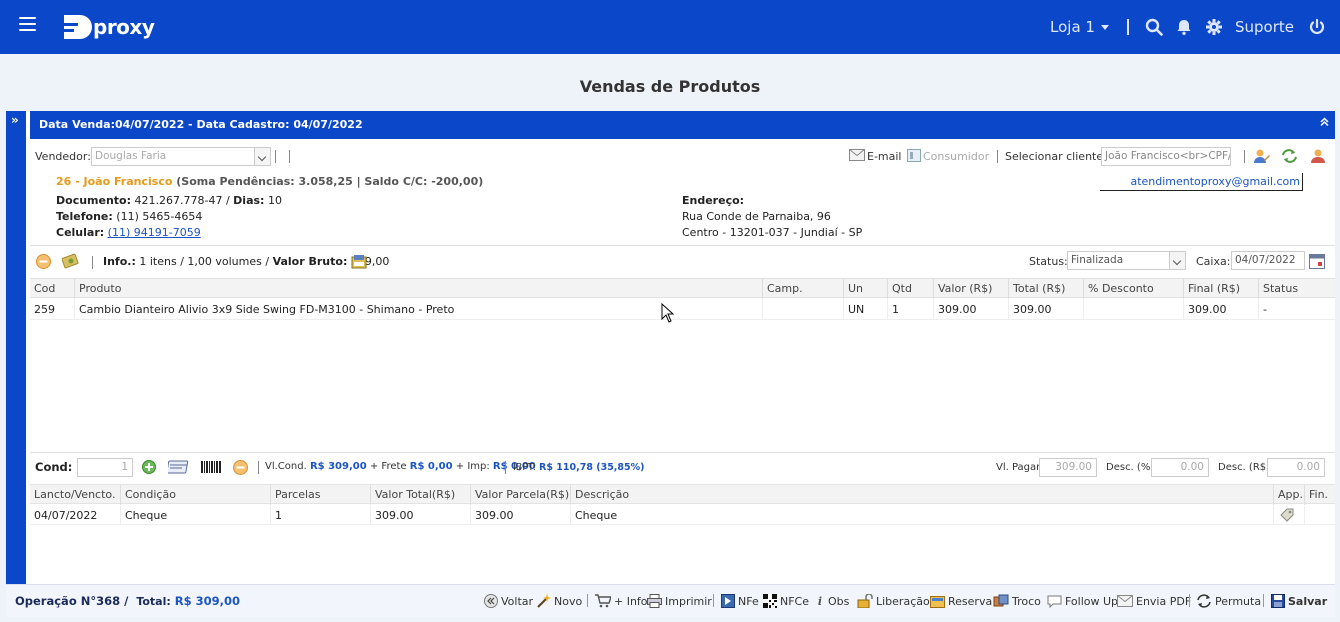  Describe the element at coordinates (195, 495) in the screenshot. I see `col-condicao: Condição` at that location.